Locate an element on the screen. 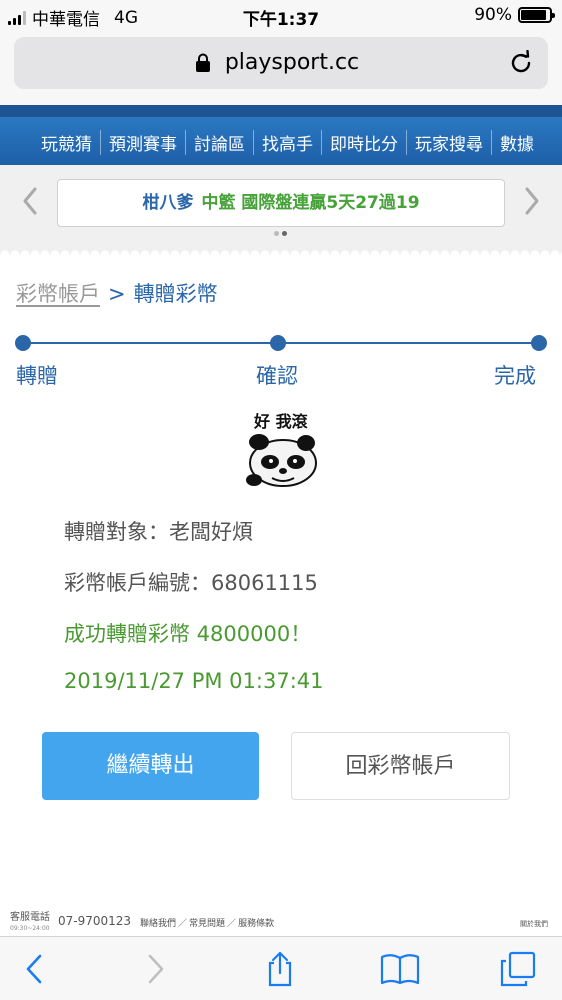 Image resolution: width=562 pixels, height=1000 pixels. tabs-icon is located at coordinates (518, 969).